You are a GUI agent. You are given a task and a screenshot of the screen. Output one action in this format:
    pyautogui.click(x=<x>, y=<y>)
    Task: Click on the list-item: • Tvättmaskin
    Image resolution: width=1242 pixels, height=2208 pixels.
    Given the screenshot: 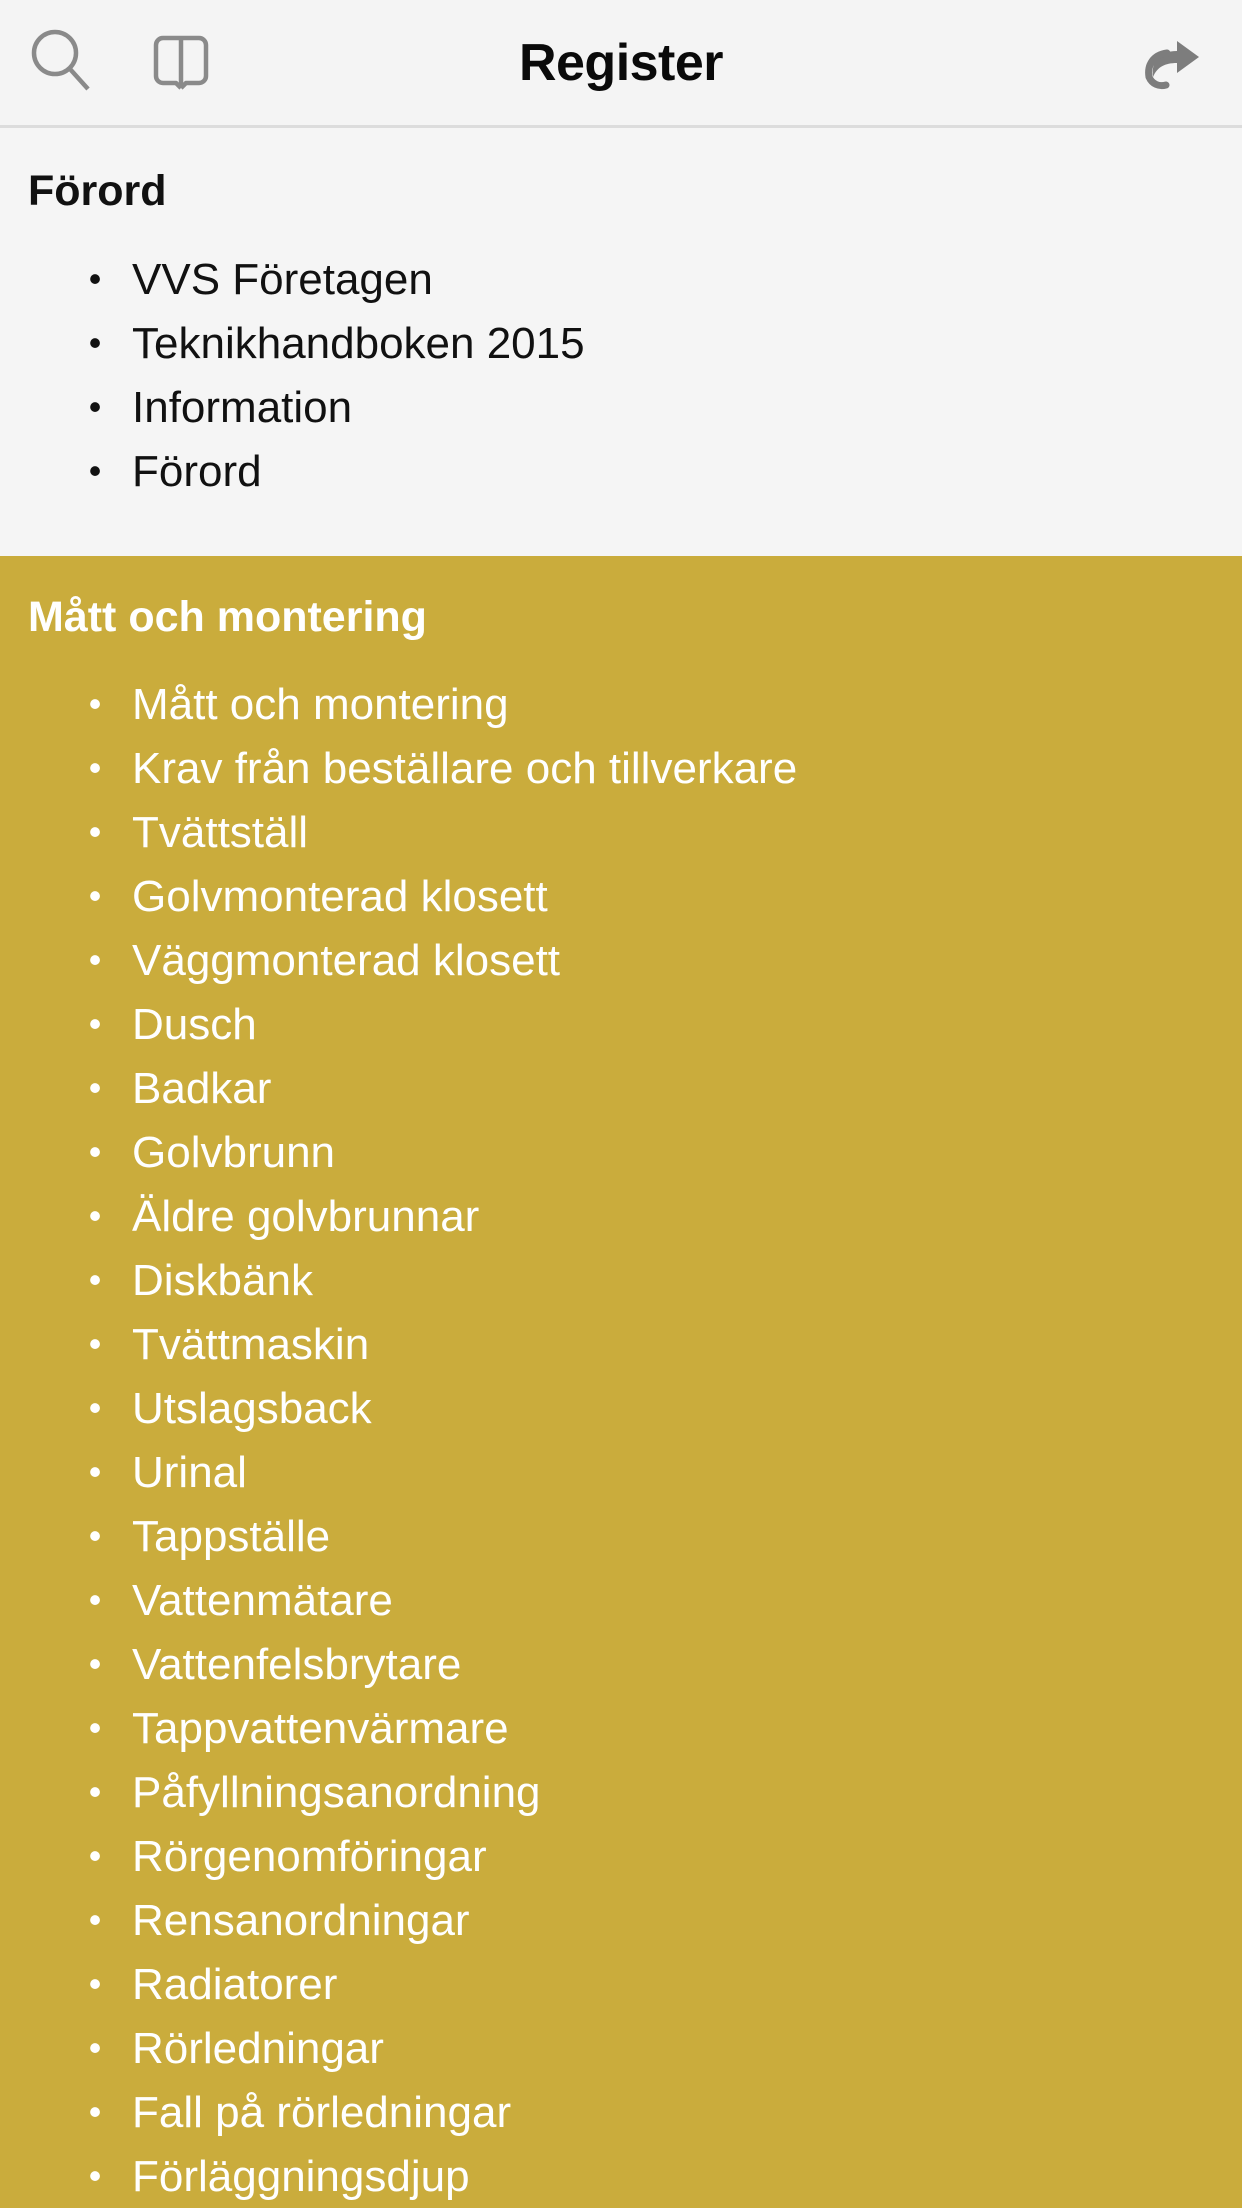 What is the action you would take?
    pyautogui.click(x=621, y=1345)
    